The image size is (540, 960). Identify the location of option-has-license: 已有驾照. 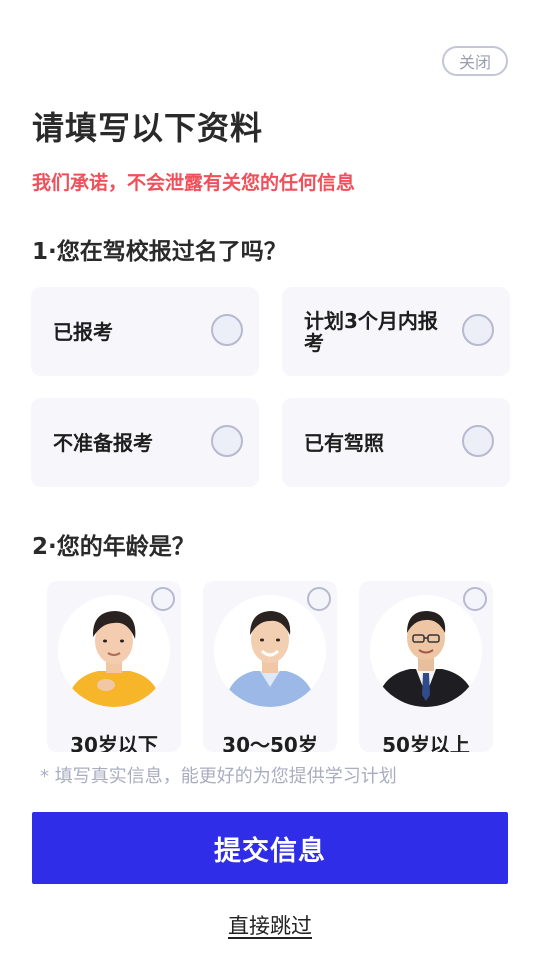
(396, 442).